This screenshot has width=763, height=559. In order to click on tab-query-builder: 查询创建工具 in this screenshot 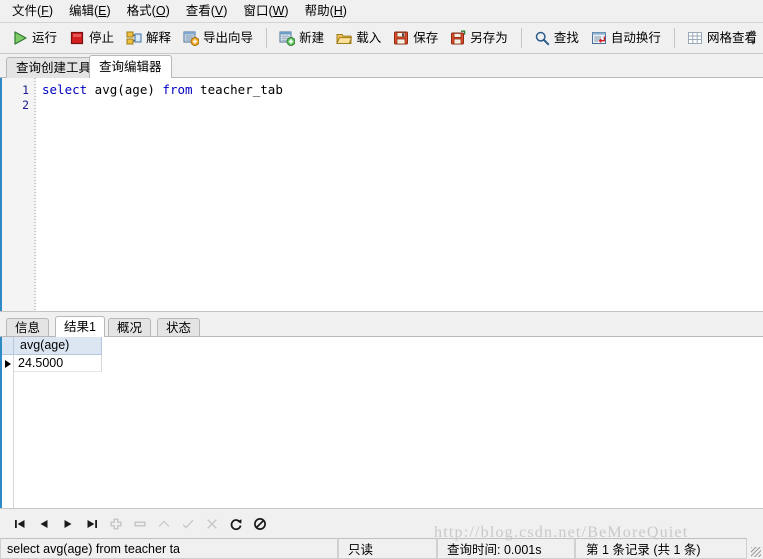, I will do `click(54, 67)`.